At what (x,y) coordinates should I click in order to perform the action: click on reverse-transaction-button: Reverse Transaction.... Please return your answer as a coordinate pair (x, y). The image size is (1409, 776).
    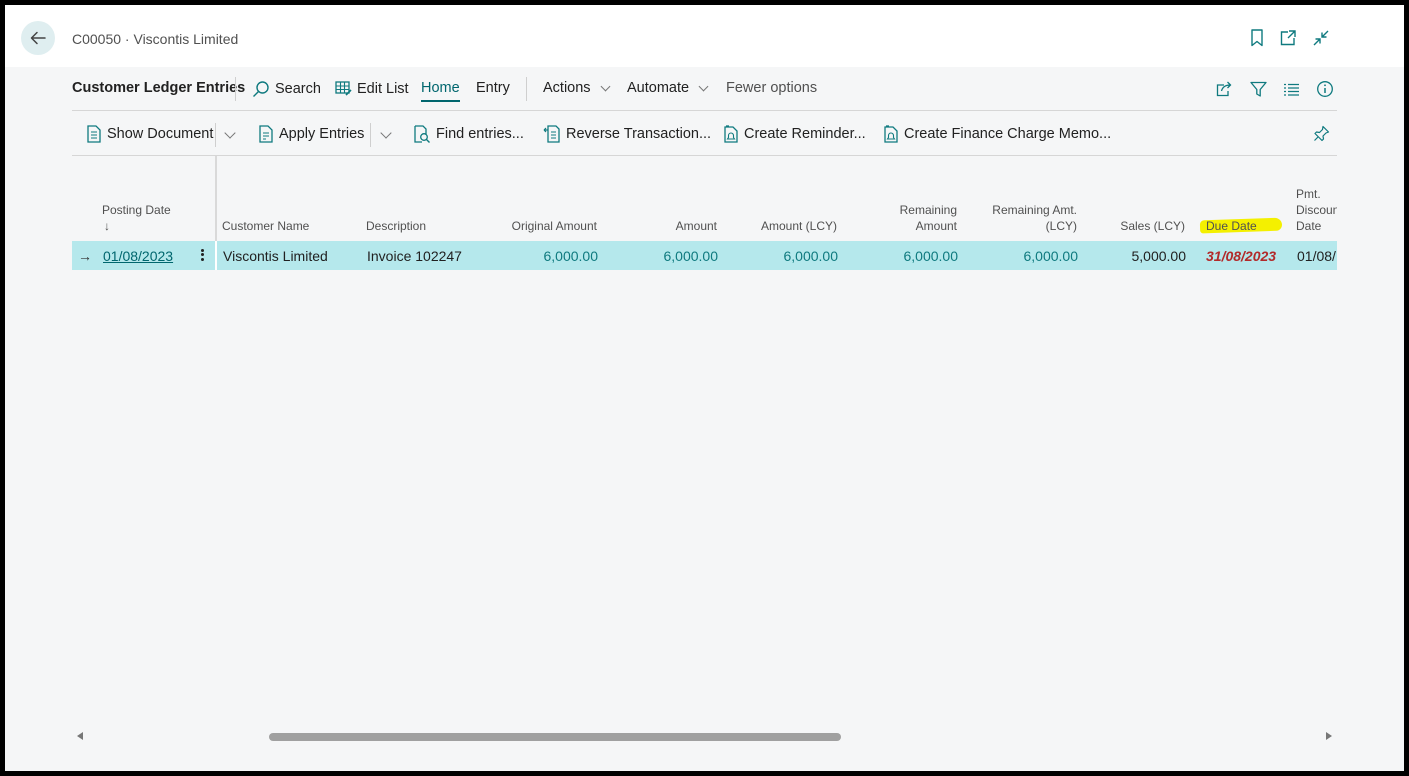
    Looking at the image, I should click on (627, 134).